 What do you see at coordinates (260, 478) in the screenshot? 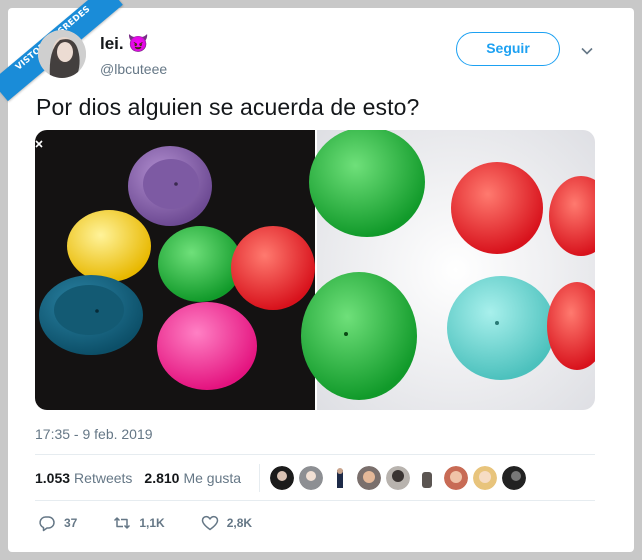
I see `stats-separator` at bounding box center [260, 478].